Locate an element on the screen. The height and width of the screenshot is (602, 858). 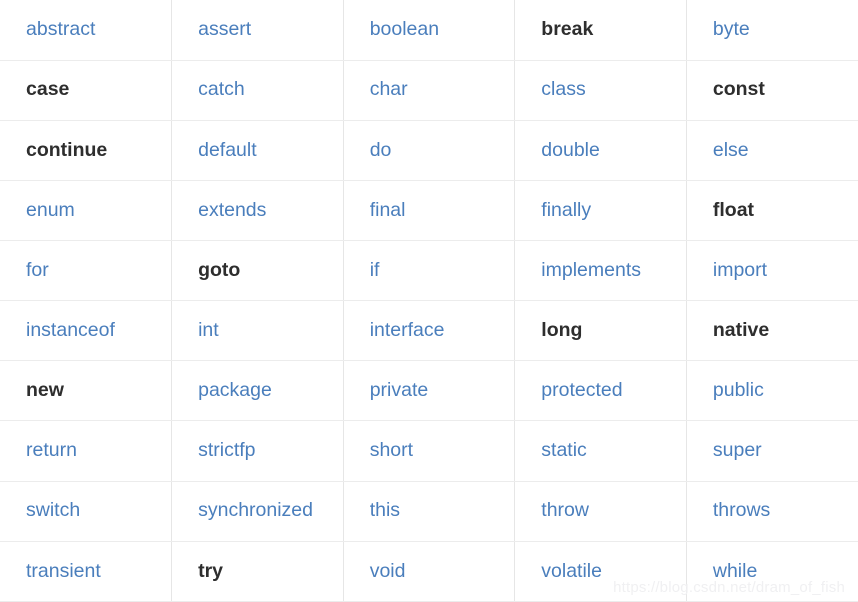
table-row: new package private protected public is located at coordinates (429, 391).